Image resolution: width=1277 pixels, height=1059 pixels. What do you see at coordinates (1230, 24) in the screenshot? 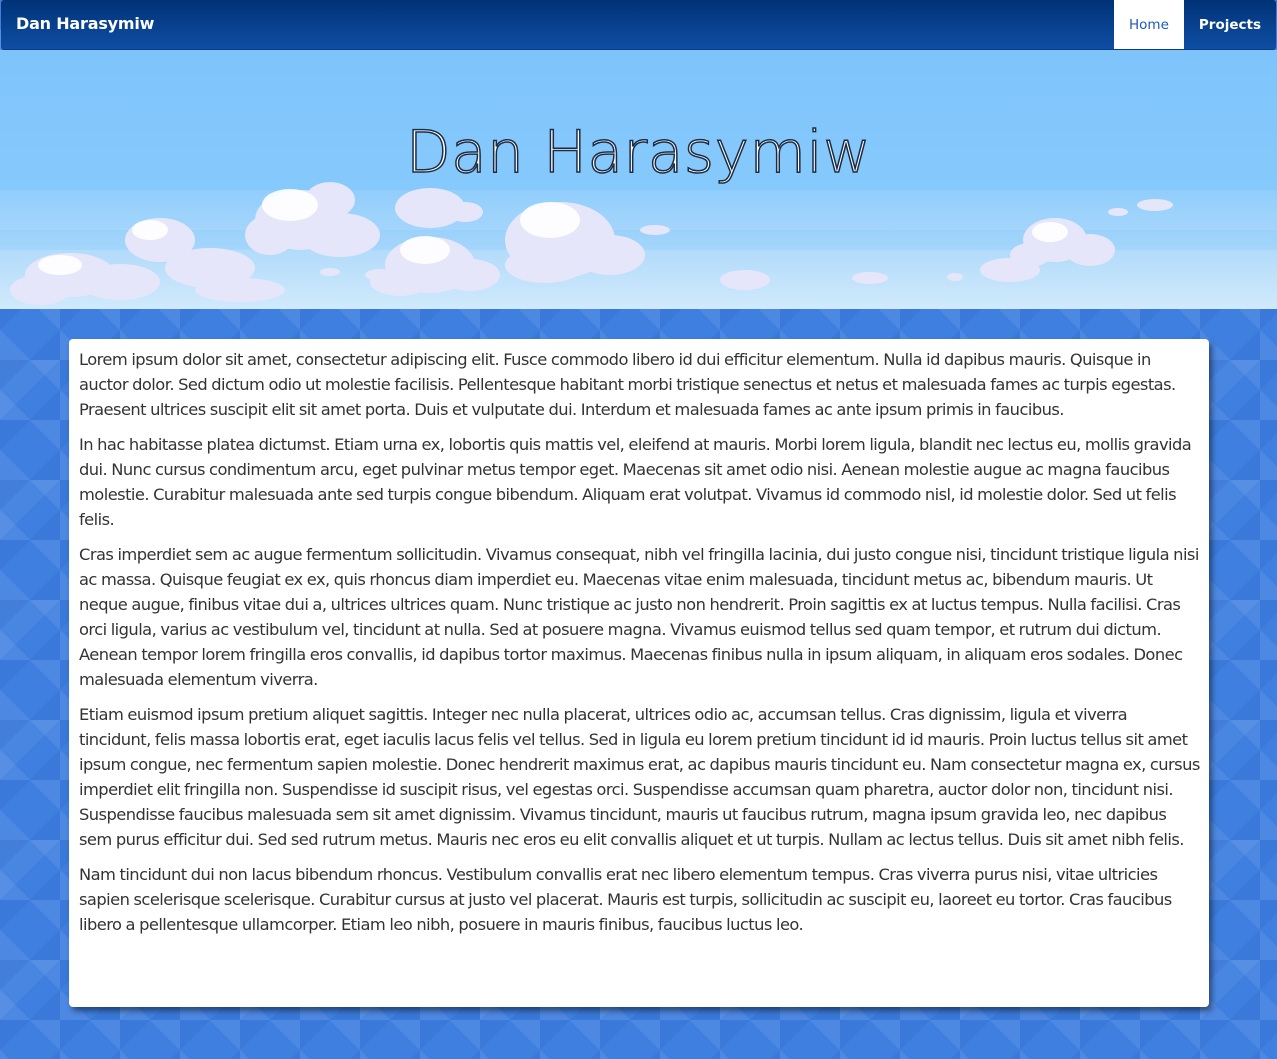
I see `nav-link-projects: Projects` at bounding box center [1230, 24].